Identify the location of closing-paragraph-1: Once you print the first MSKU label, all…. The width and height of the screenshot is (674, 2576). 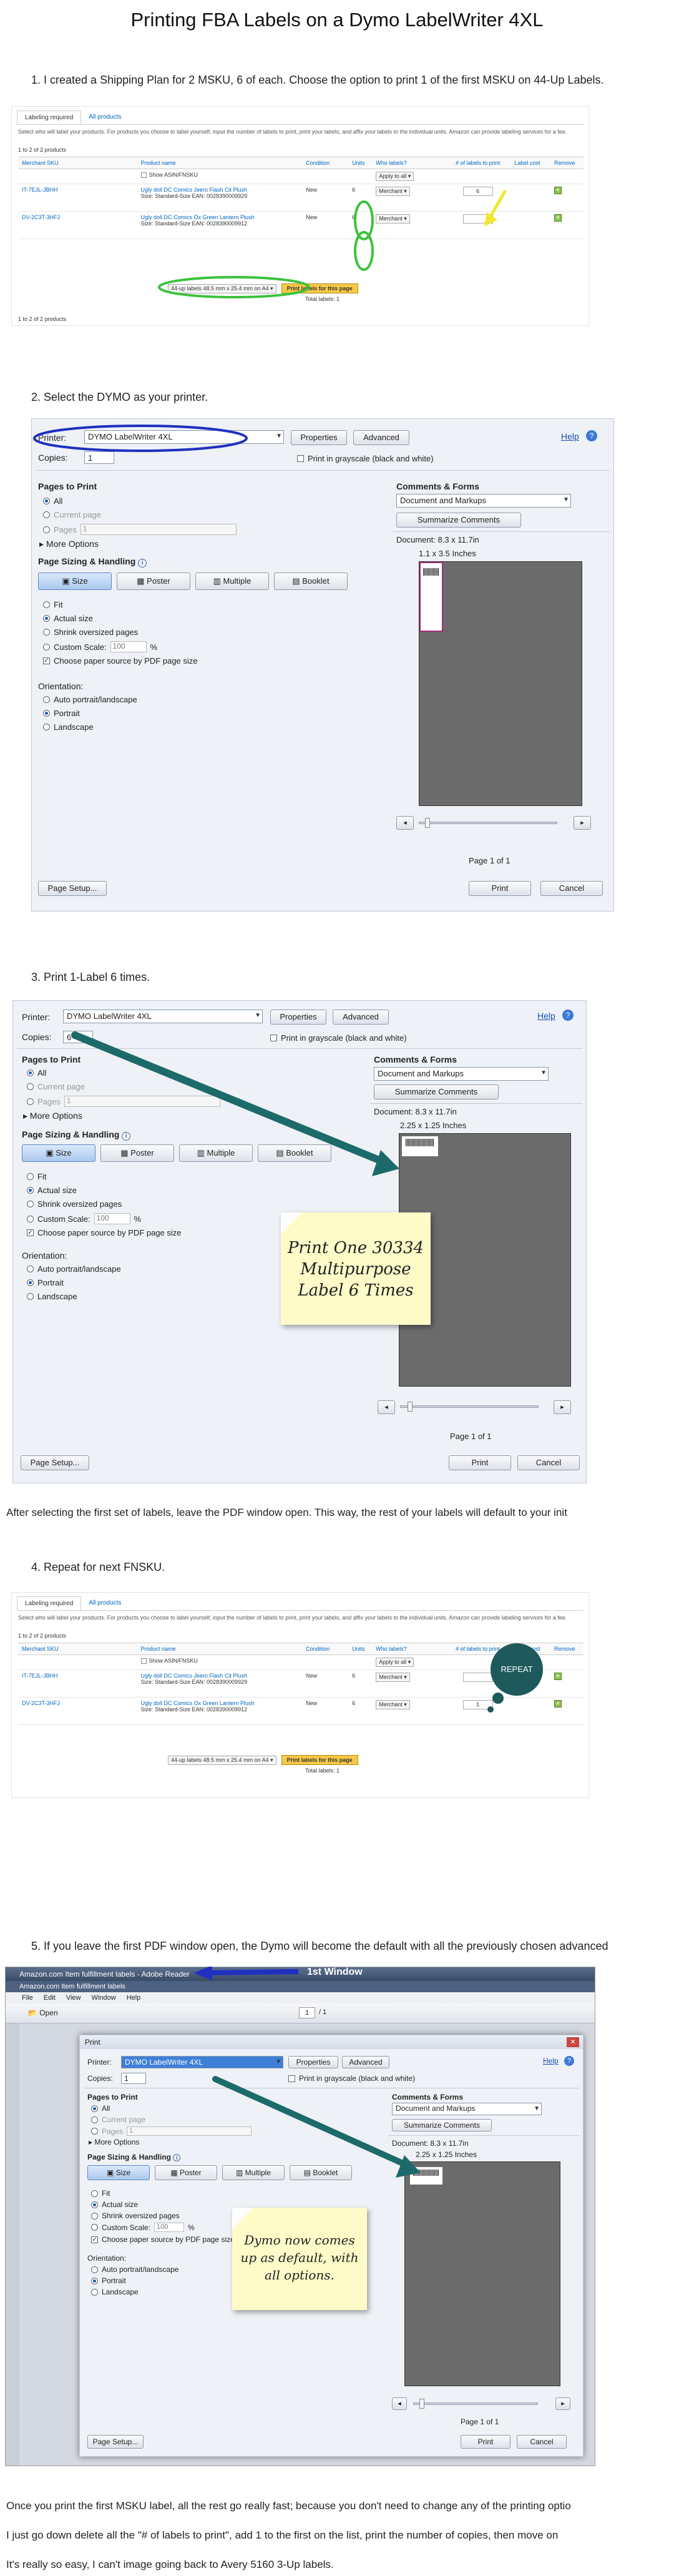
(288, 2506).